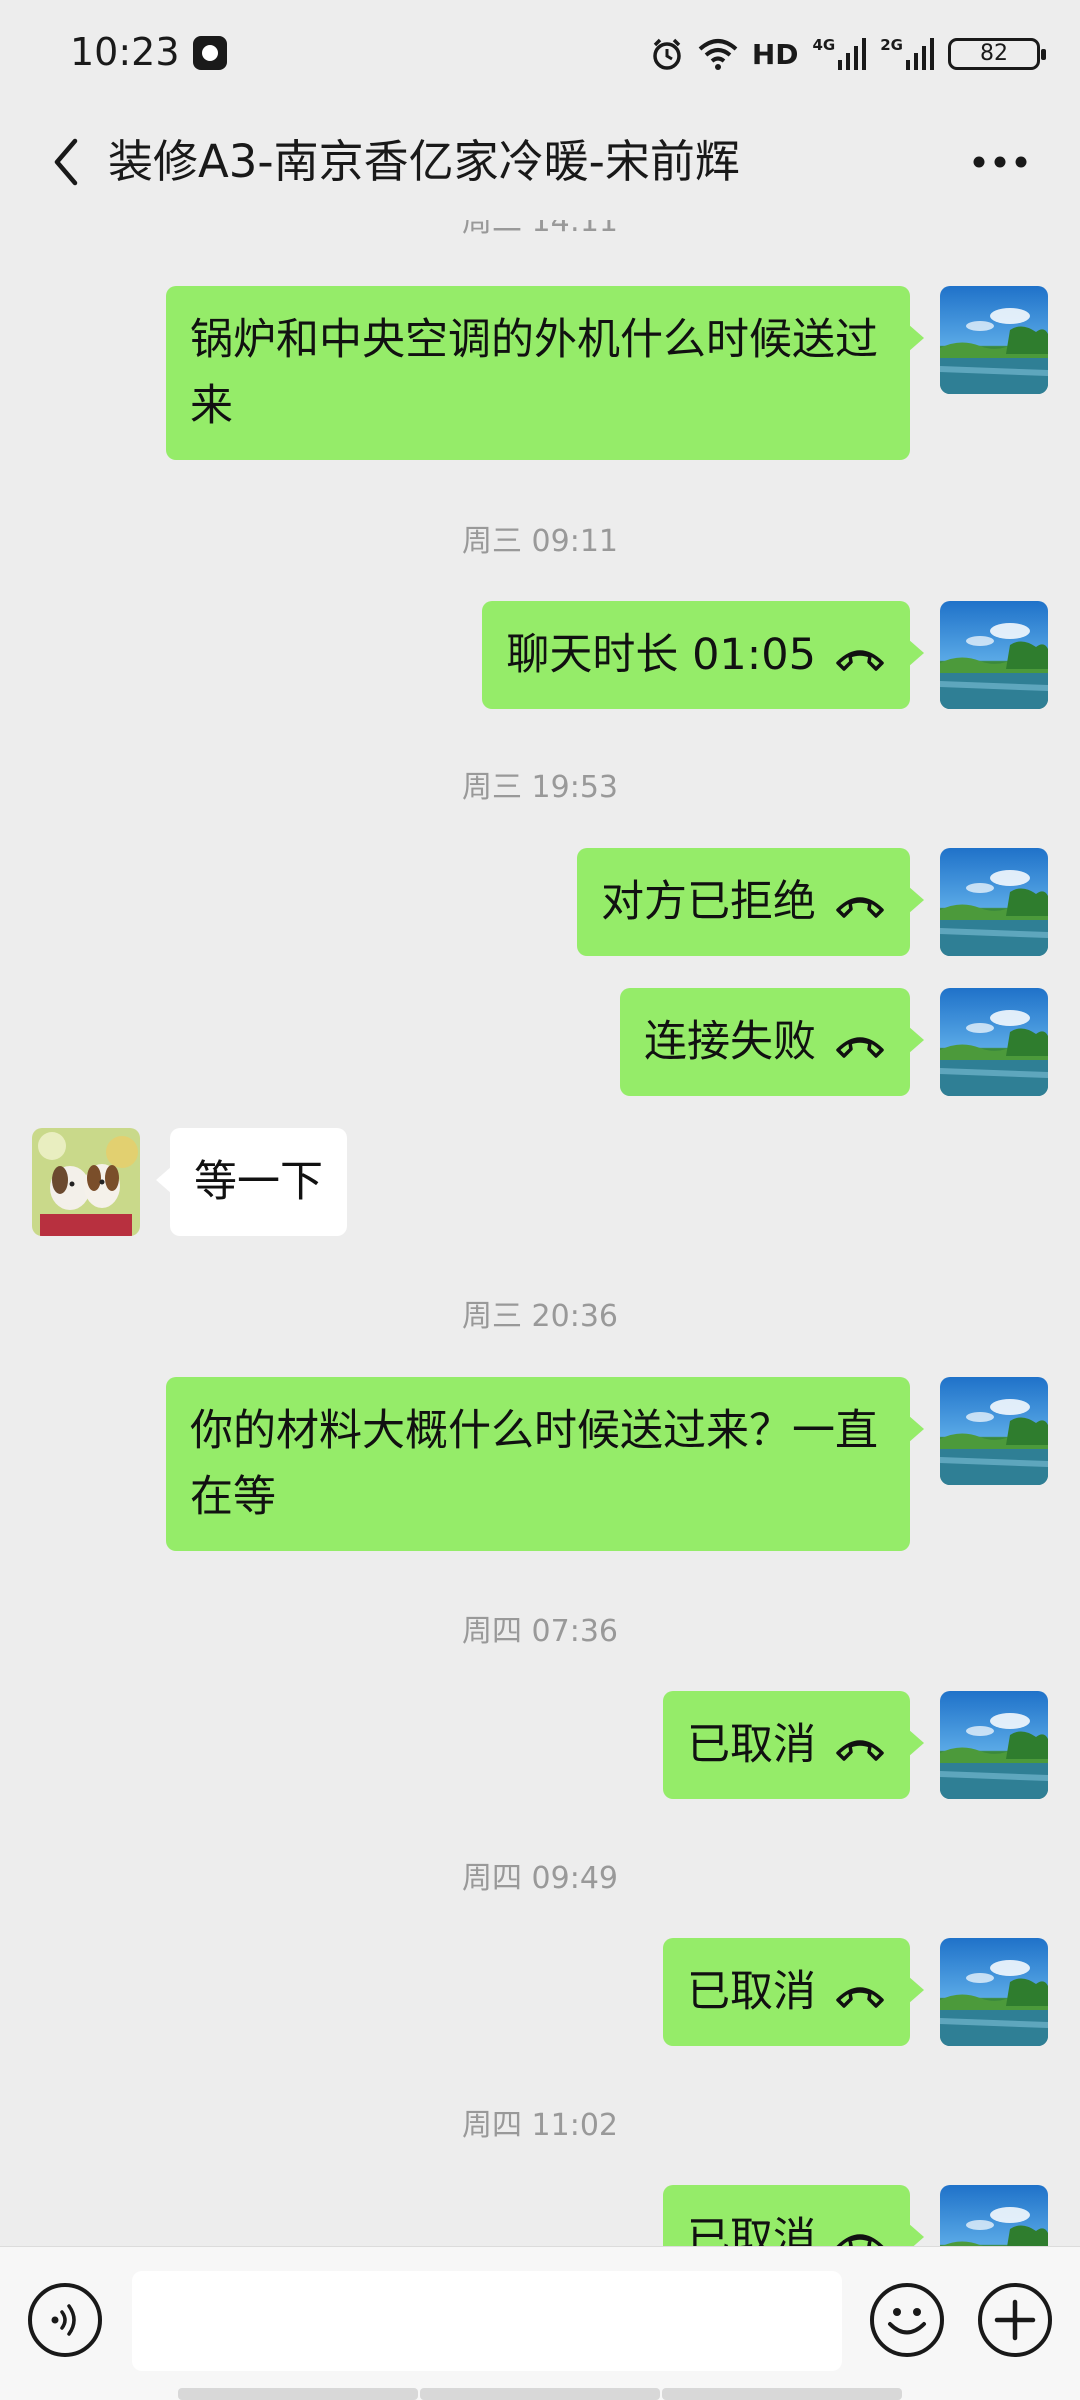 This screenshot has height=2400, width=1080. I want to click on call-status-text: 对方已拒绝, so click(708, 902).